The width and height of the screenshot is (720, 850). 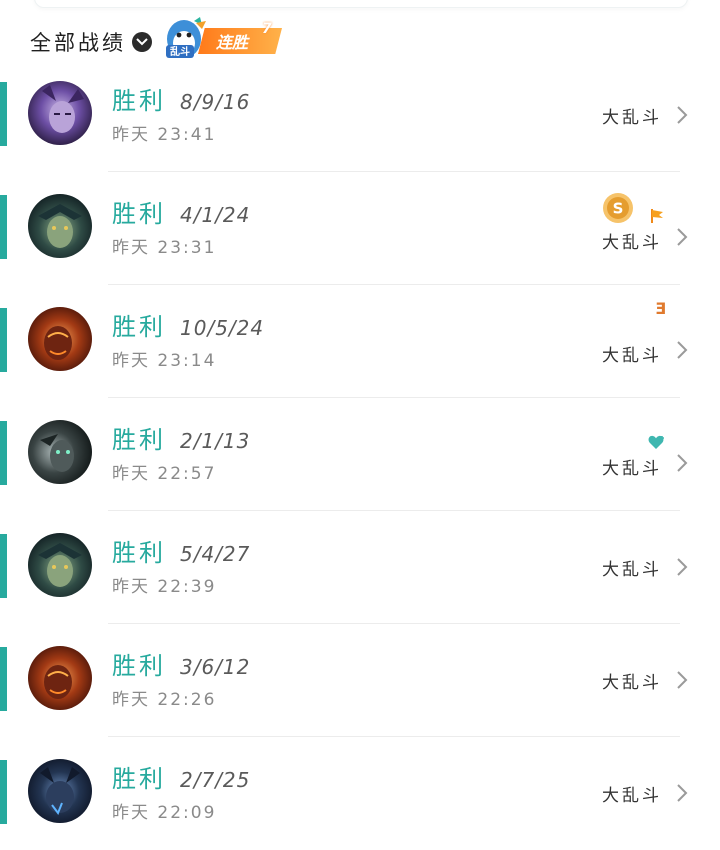 I want to click on kda-score: 2/1/13, so click(x=215, y=441).